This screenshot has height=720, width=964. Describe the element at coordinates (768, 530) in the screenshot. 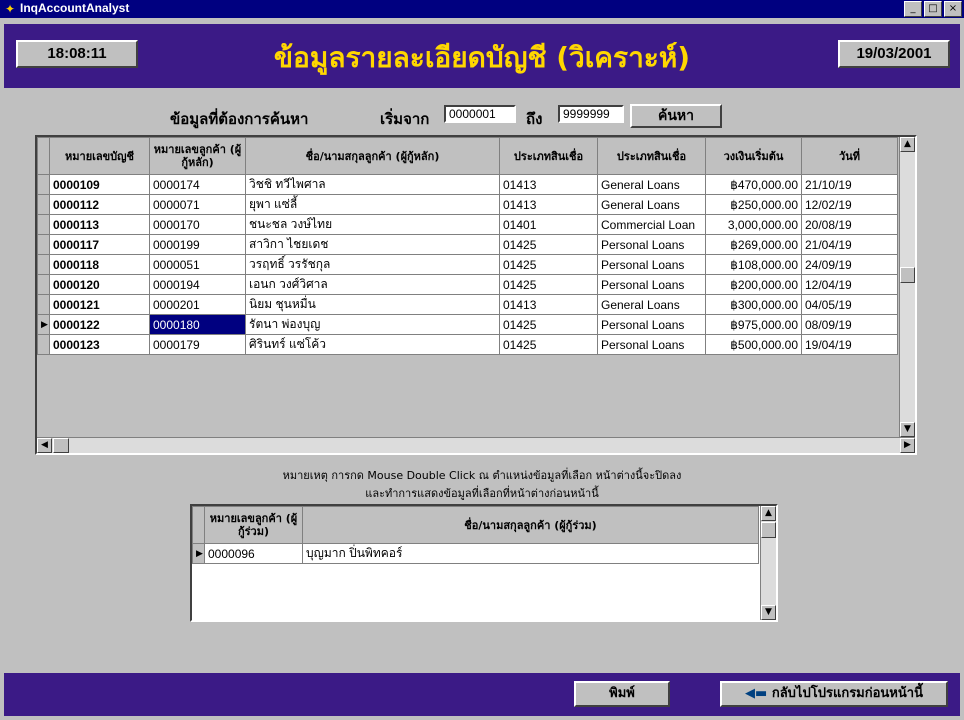

I see `co-scroll-thumb` at that location.